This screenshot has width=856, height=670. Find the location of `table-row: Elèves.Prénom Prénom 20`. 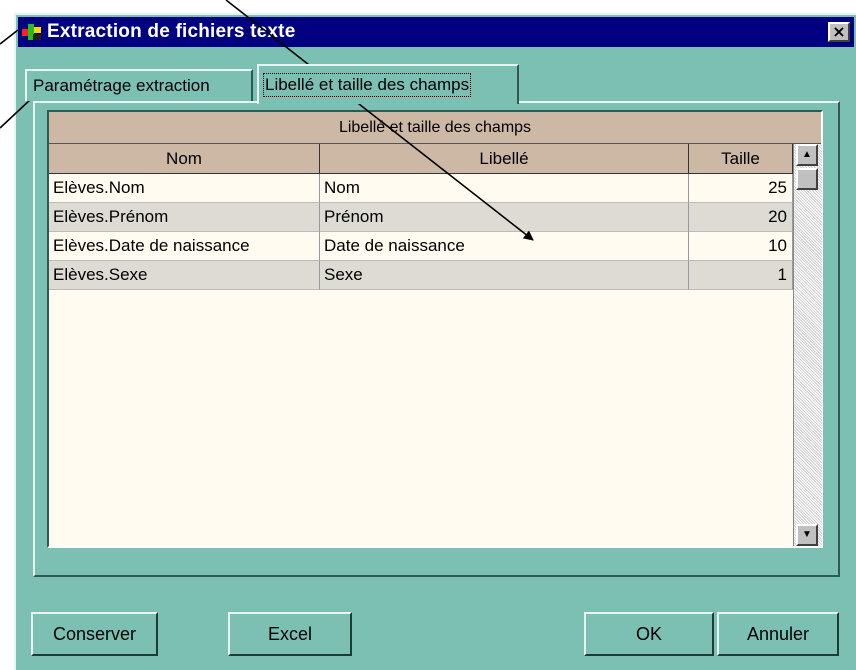

table-row: Elèves.Prénom Prénom 20 is located at coordinates (421, 217).